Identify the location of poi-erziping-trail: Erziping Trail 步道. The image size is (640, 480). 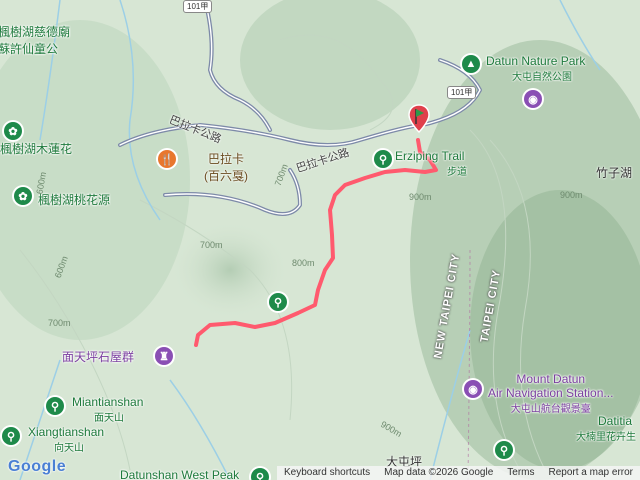
(431, 163).